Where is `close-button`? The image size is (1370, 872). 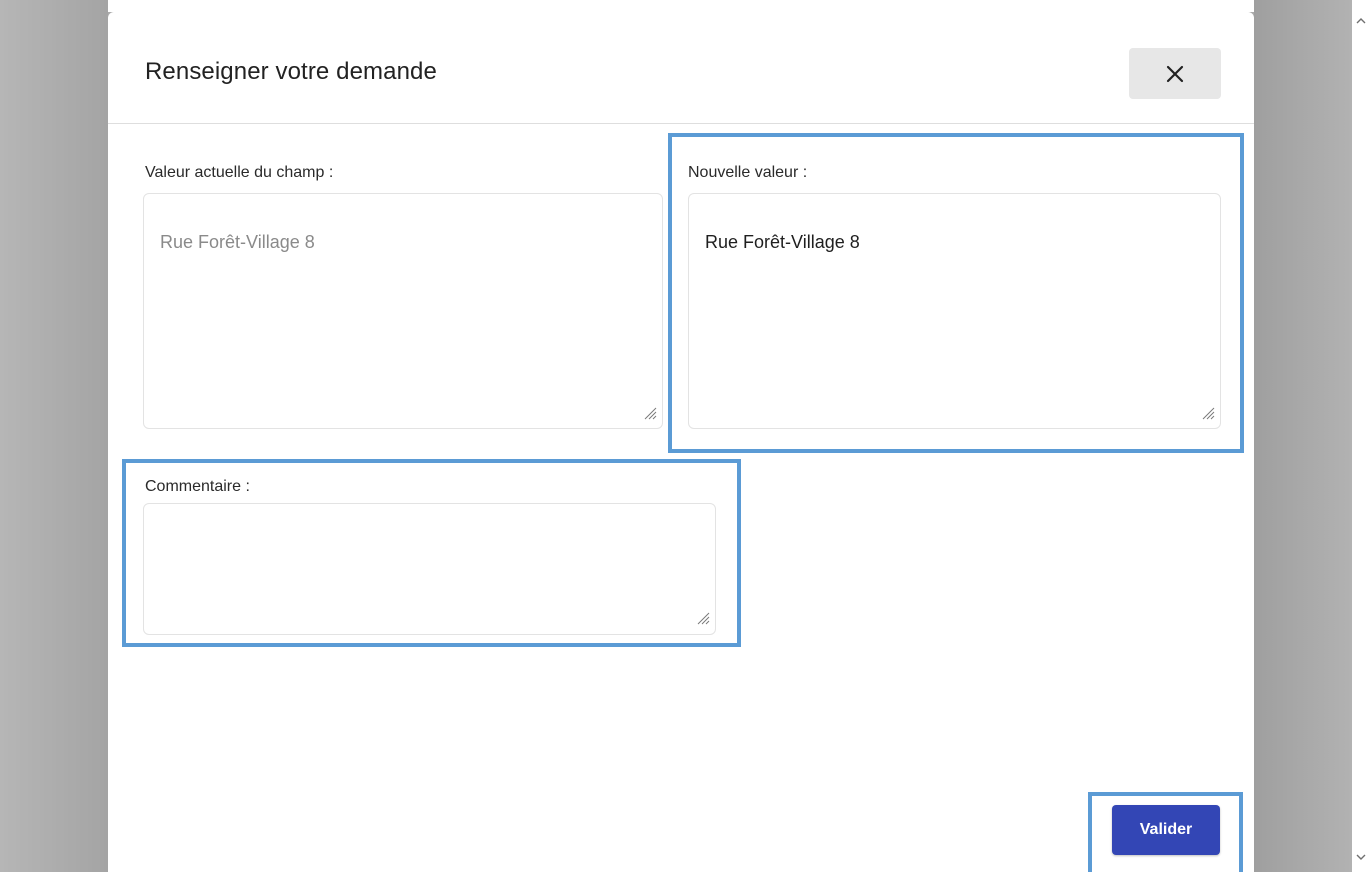 close-button is located at coordinates (1175, 73).